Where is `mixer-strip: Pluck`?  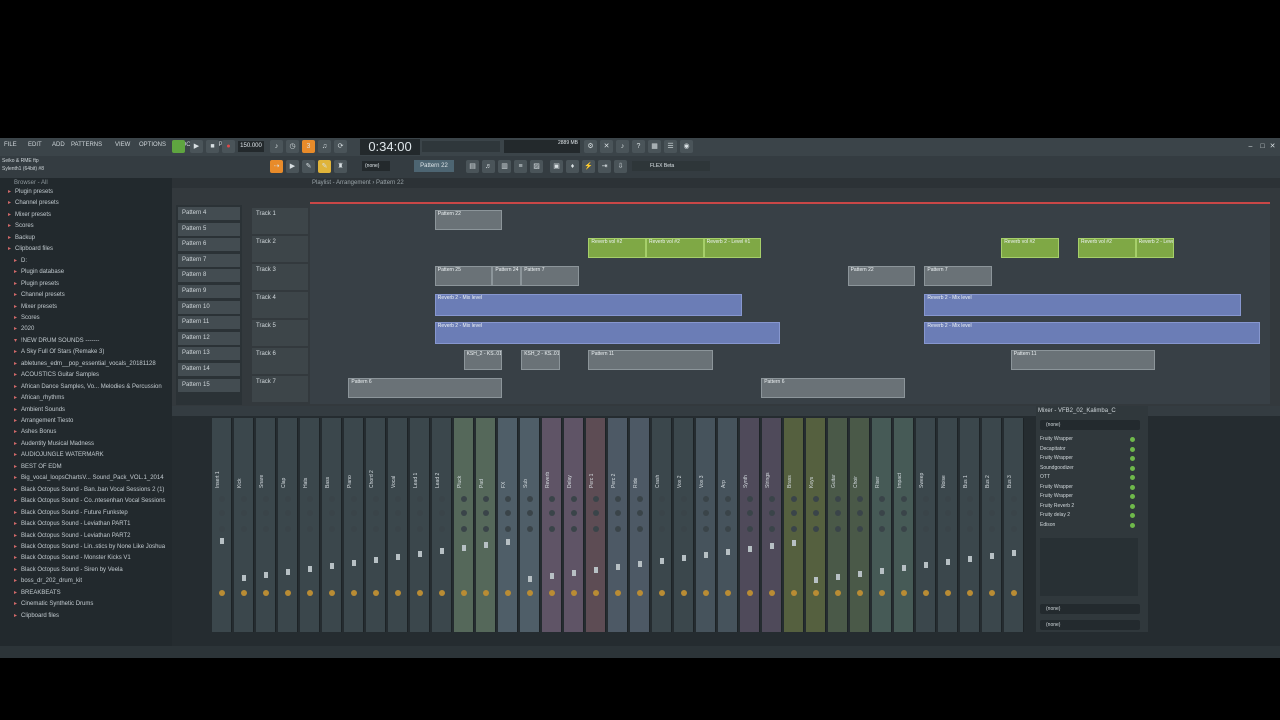 mixer-strip: Pluck is located at coordinates (464, 525).